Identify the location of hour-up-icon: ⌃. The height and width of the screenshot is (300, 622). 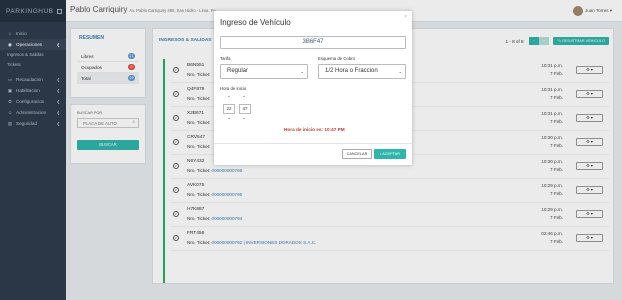
(229, 98).